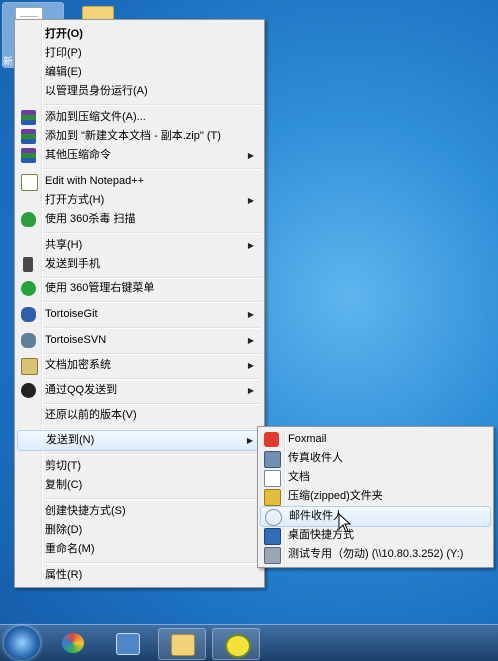 The width and height of the screenshot is (498, 661). Describe the element at coordinates (139, 72) in the screenshot. I see `menu-item-edit: 编辑(E)` at that location.